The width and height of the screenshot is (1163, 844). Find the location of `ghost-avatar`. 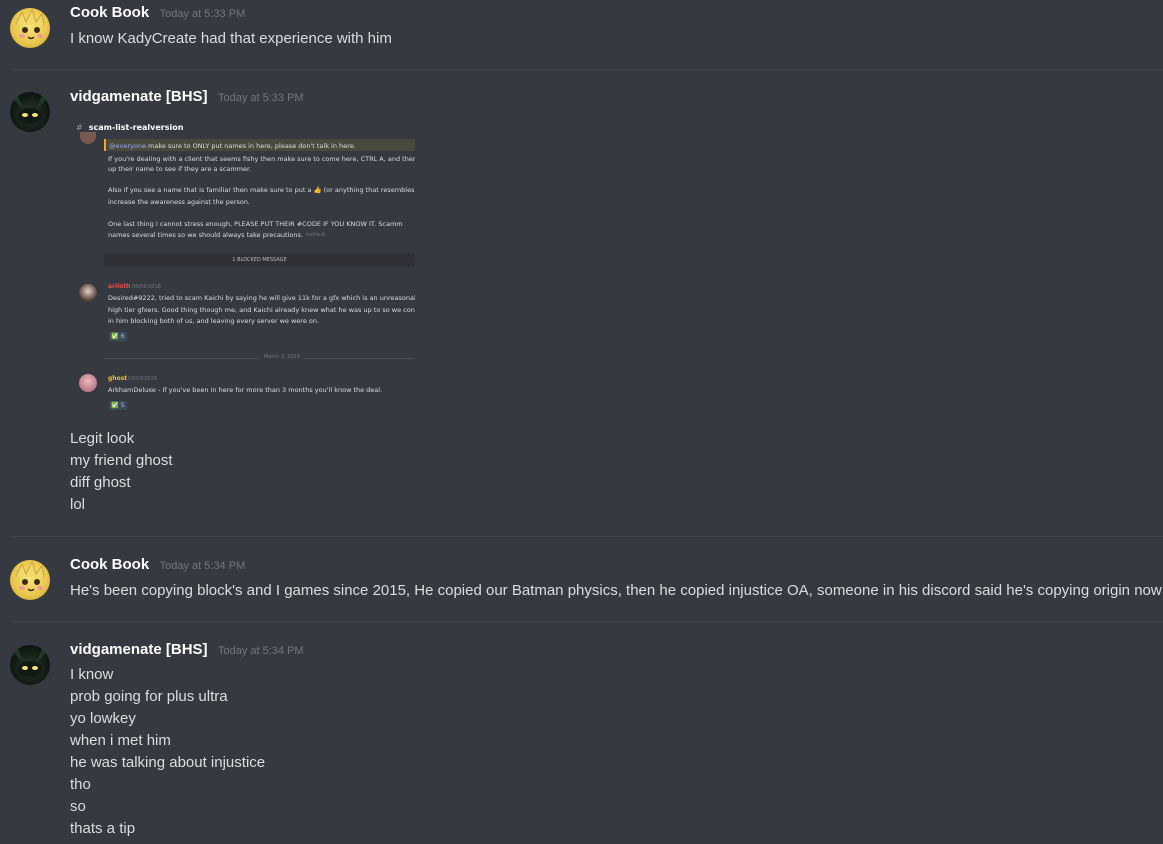

ghost-avatar is located at coordinates (88, 383).